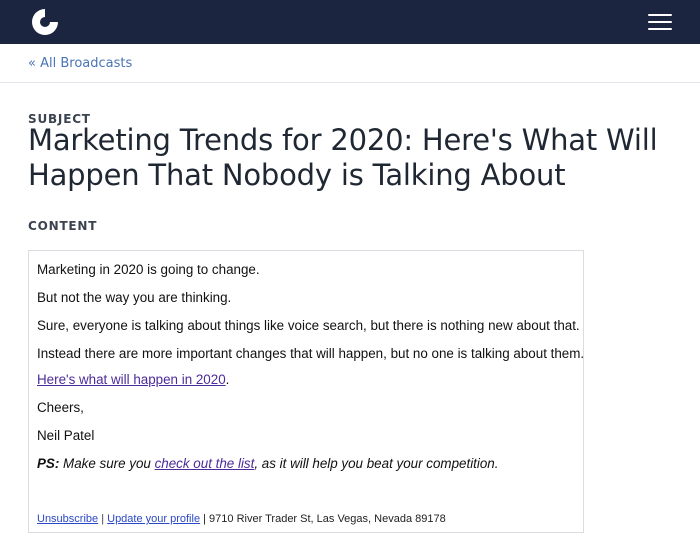 This screenshot has width=700, height=544. I want to click on ps-label: PS:, so click(48, 463).